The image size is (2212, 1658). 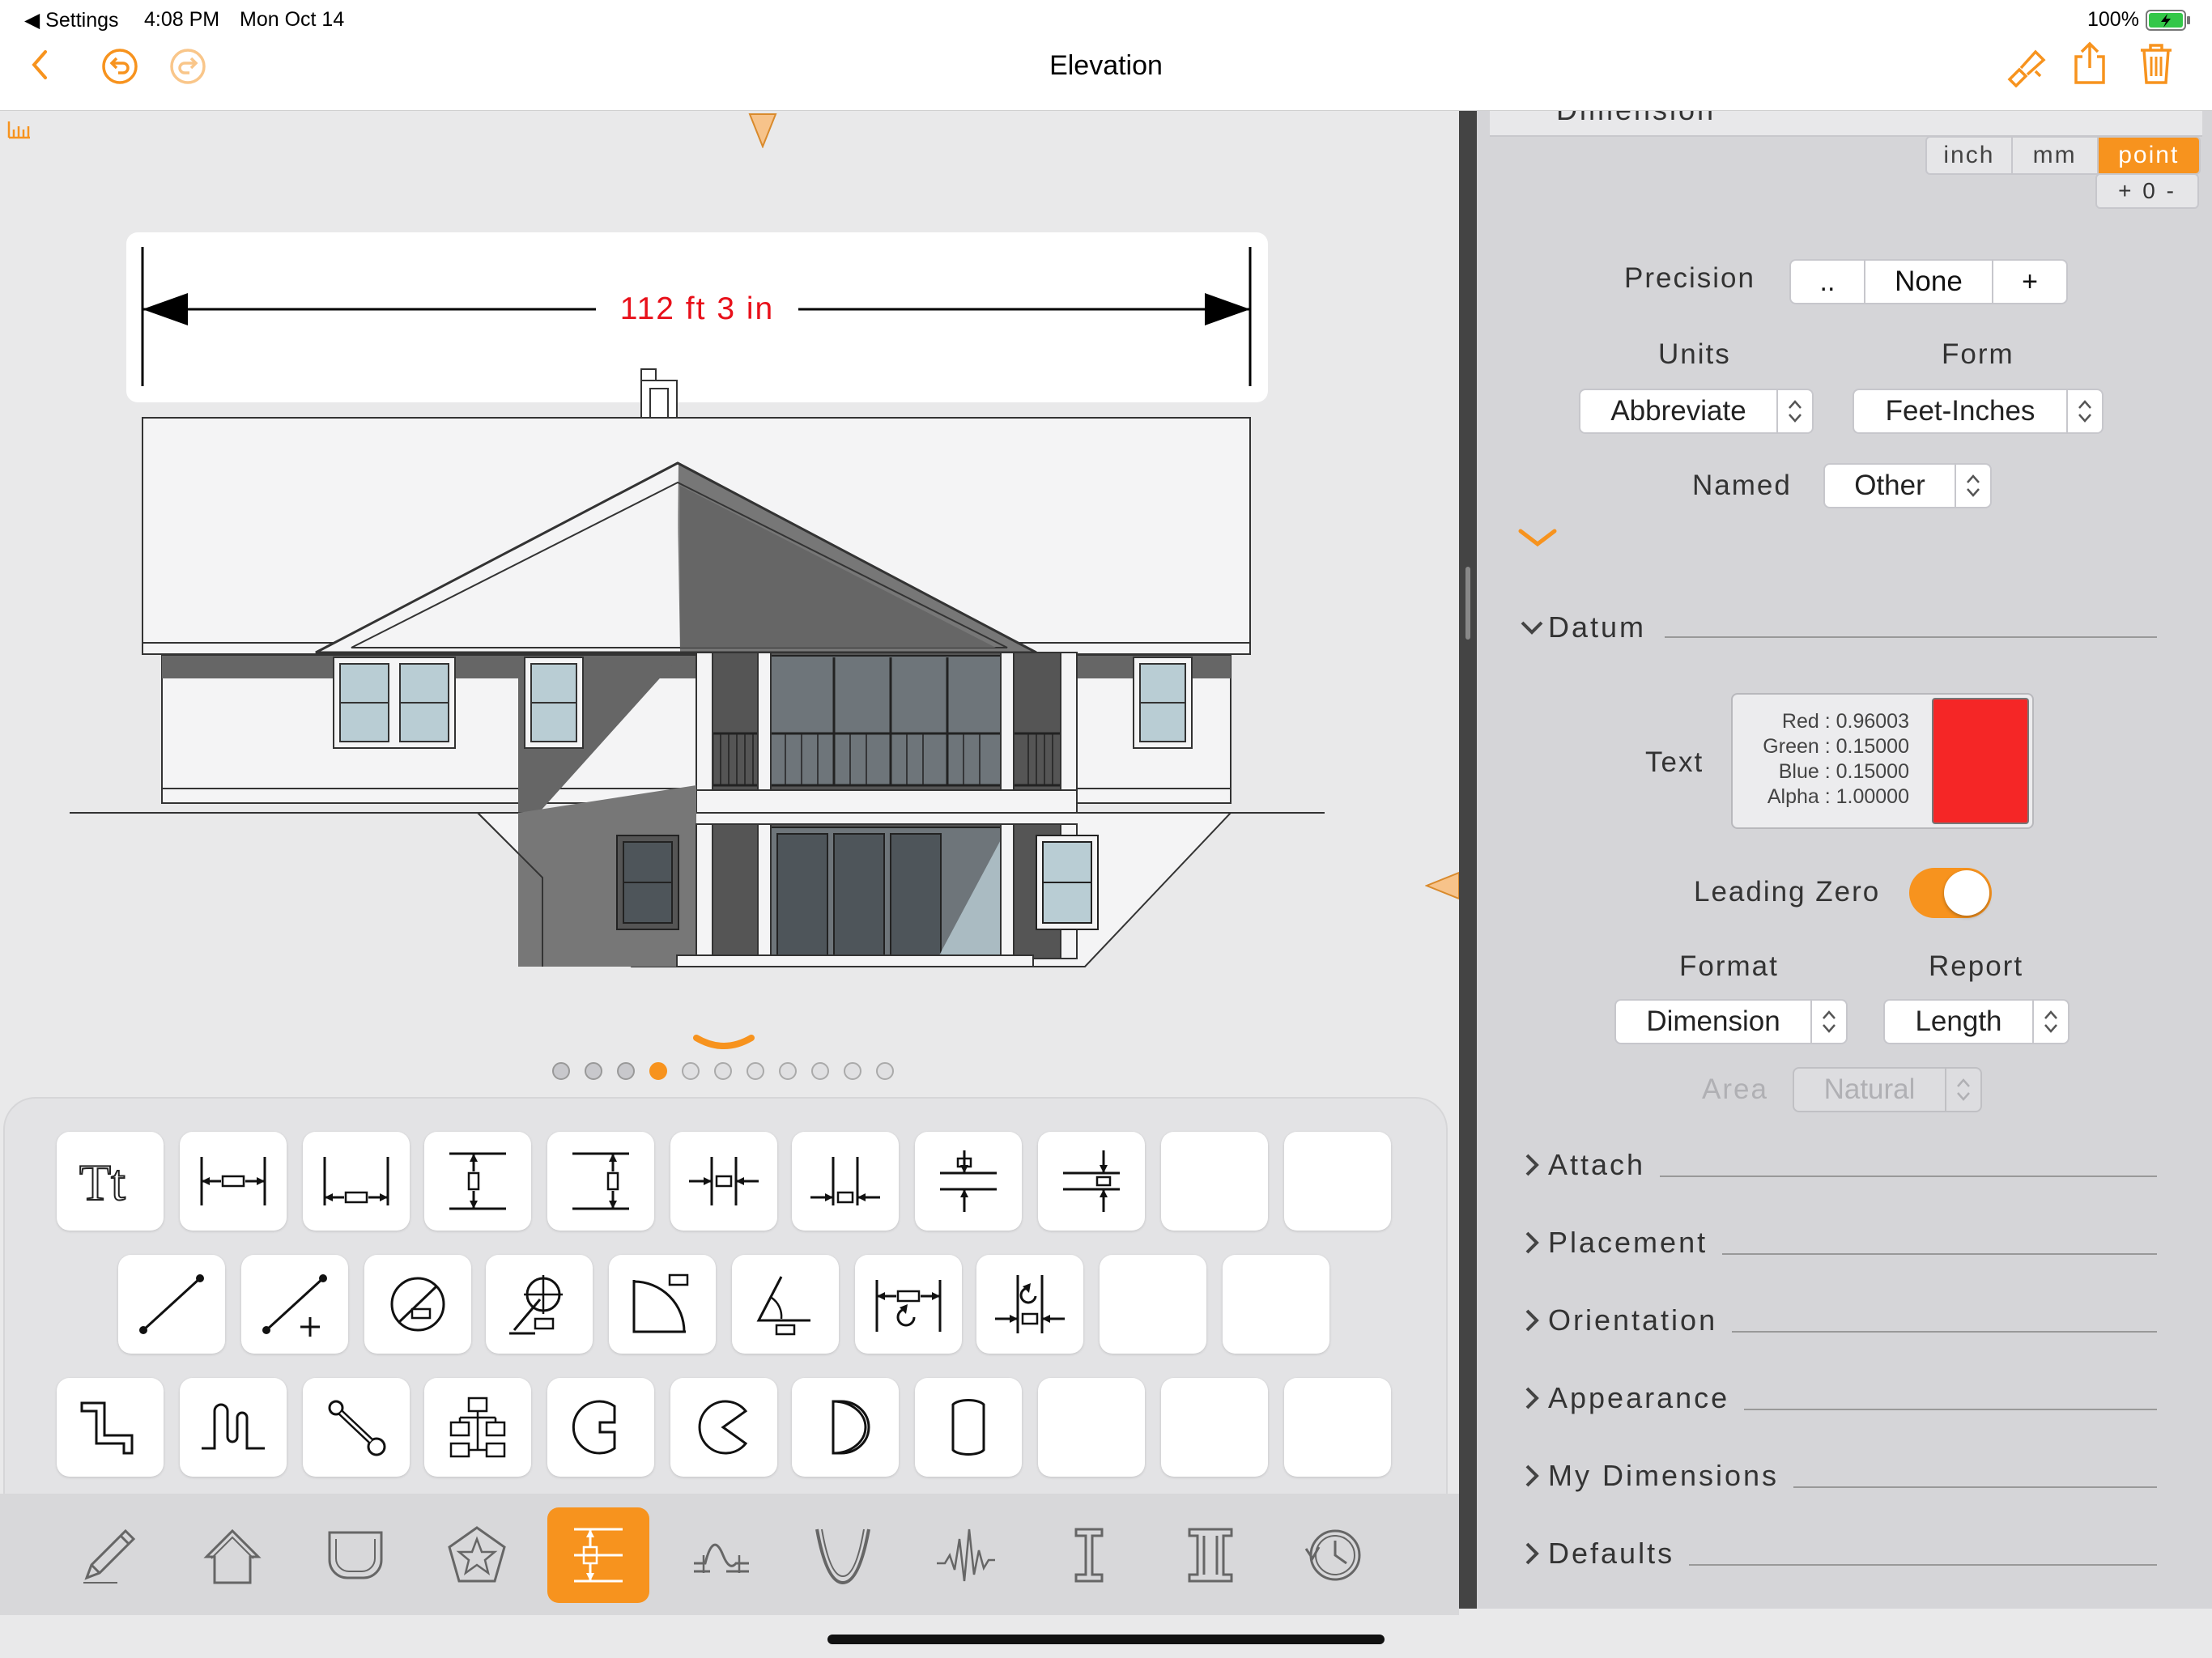 I want to click on vertical-dimension-right-tool, so click(x=601, y=1181).